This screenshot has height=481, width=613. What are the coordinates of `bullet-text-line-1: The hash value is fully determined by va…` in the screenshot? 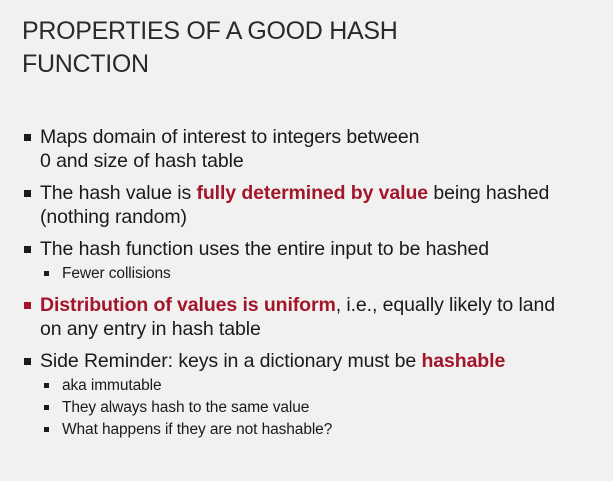 It's located at (323, 193).